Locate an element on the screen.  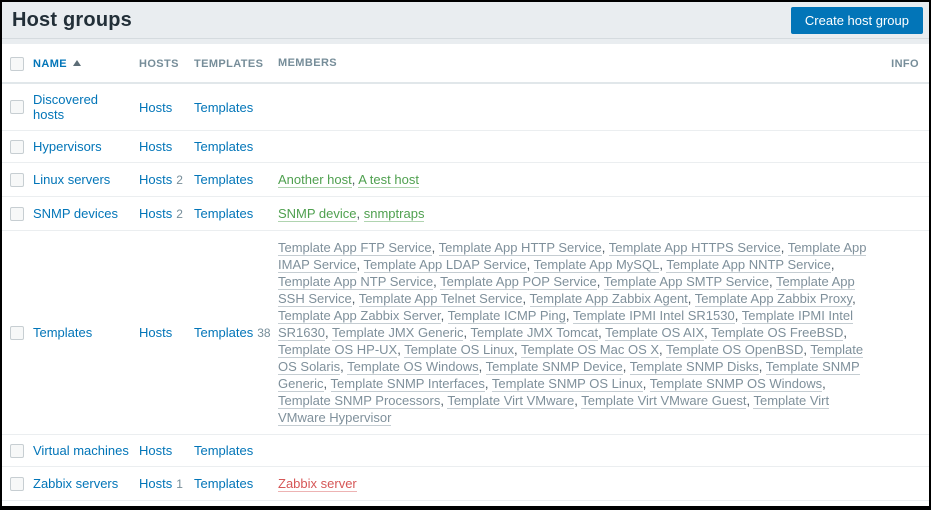
create-host-group-button: Create host group is located at coordinates (856, 20).